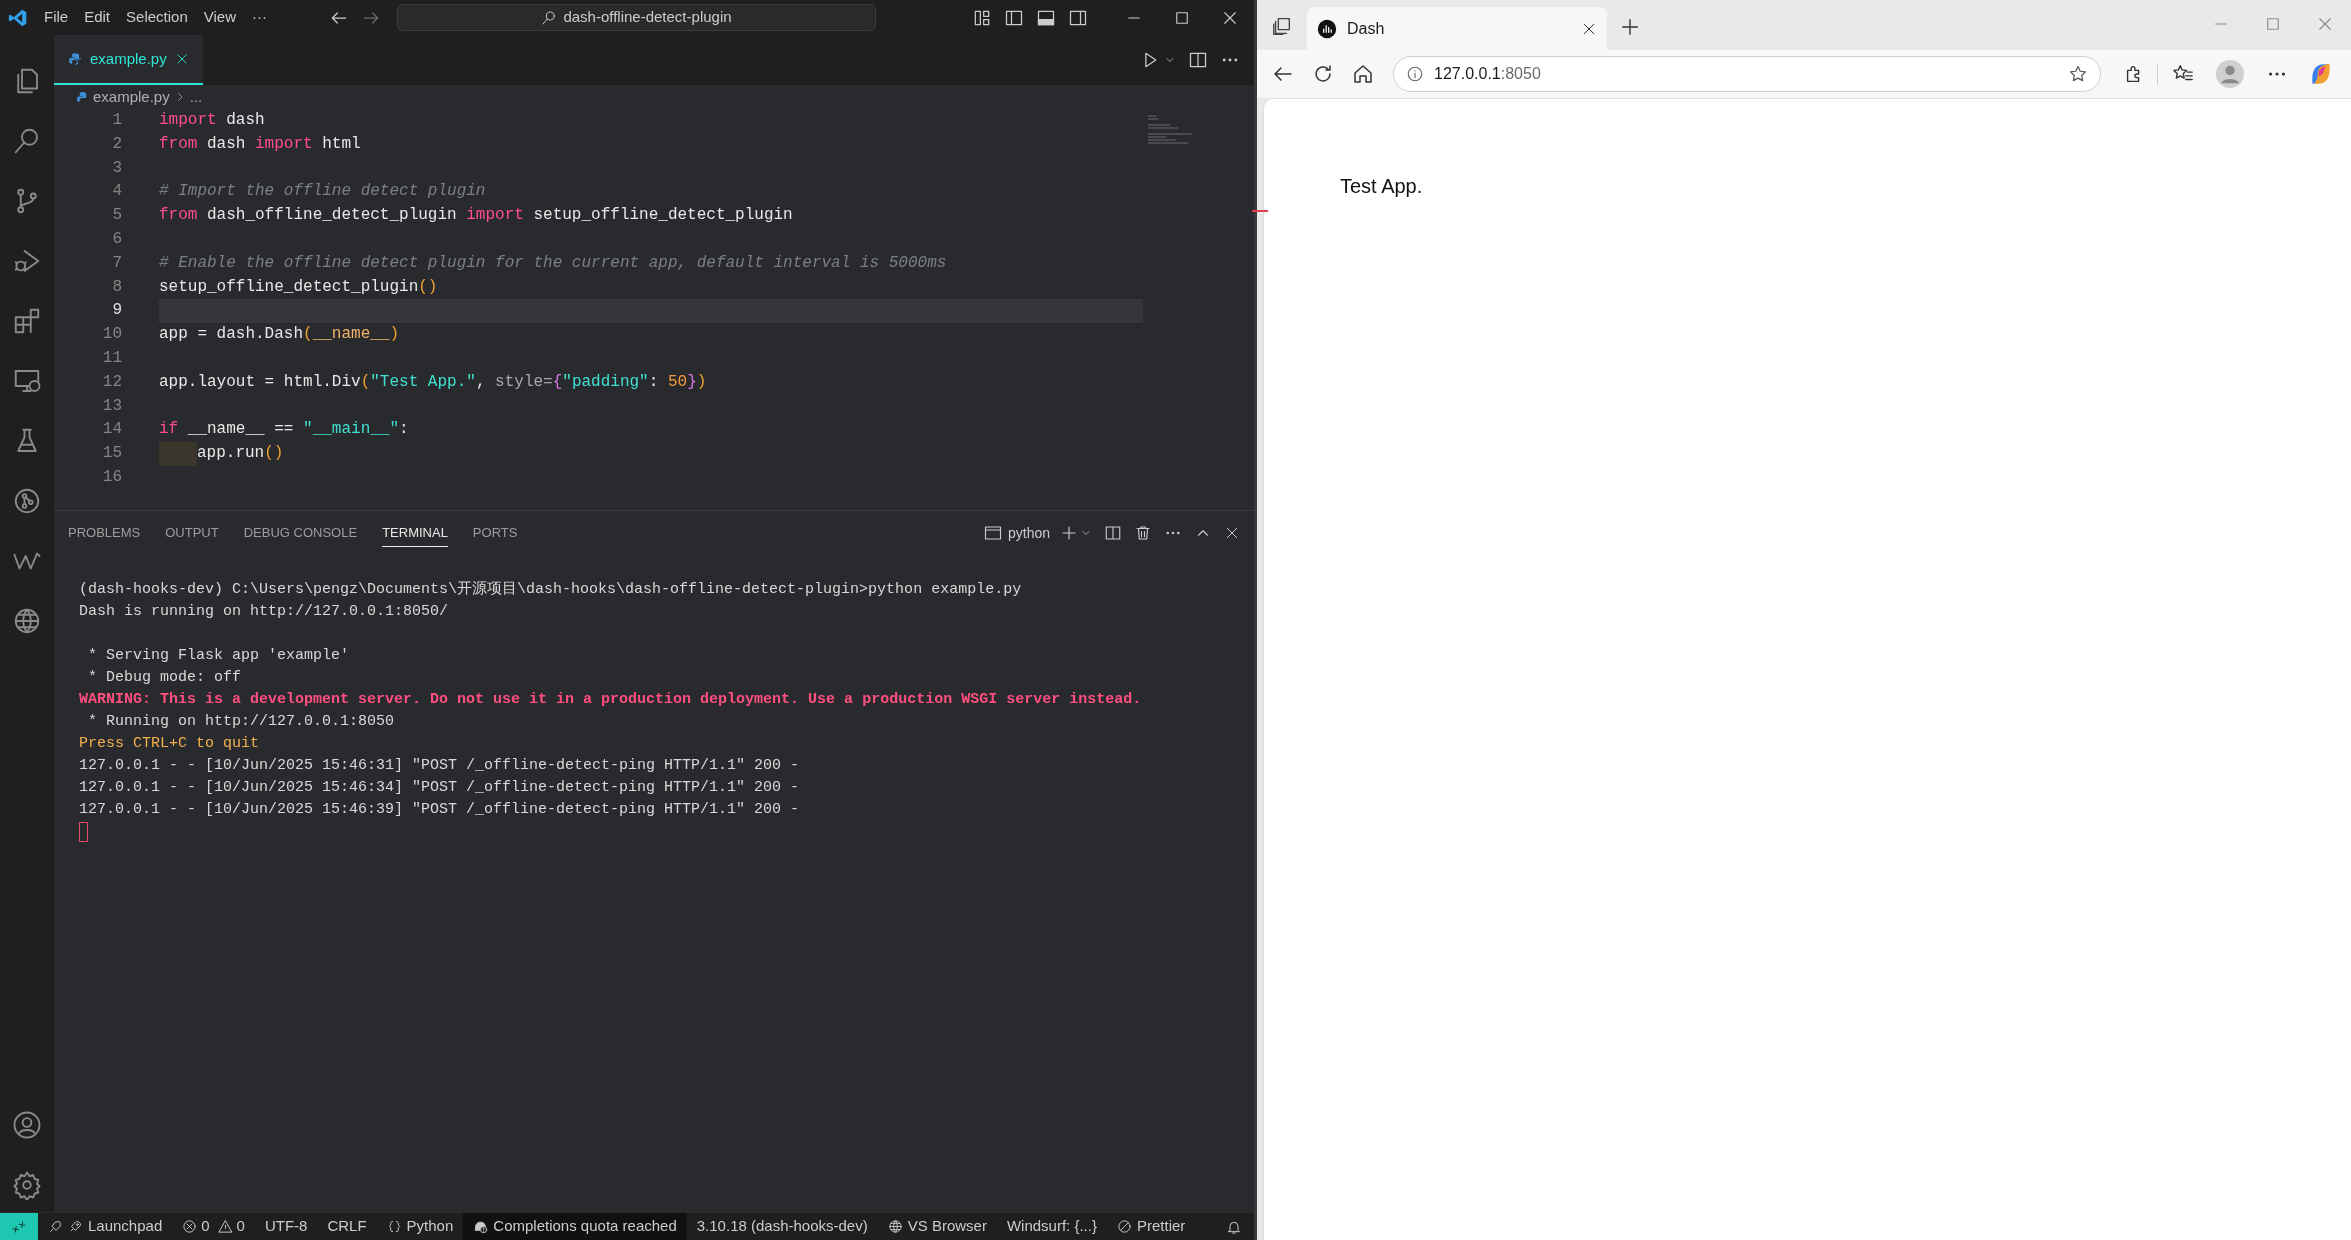  Describe the element at coordinates (347, 1226) in the screenshot. I see `status-item: CRLF` at that location.